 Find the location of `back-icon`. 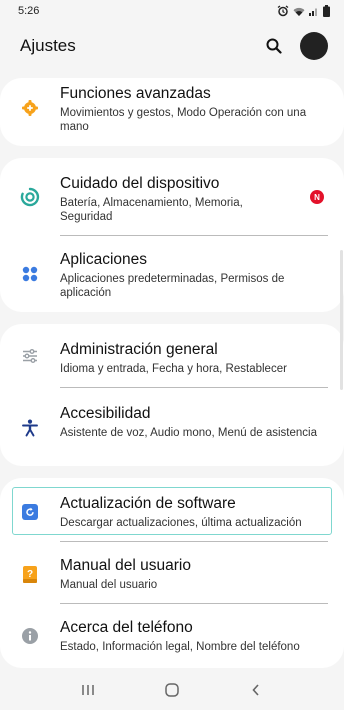

back-icon is located at coordinates (255, 690).